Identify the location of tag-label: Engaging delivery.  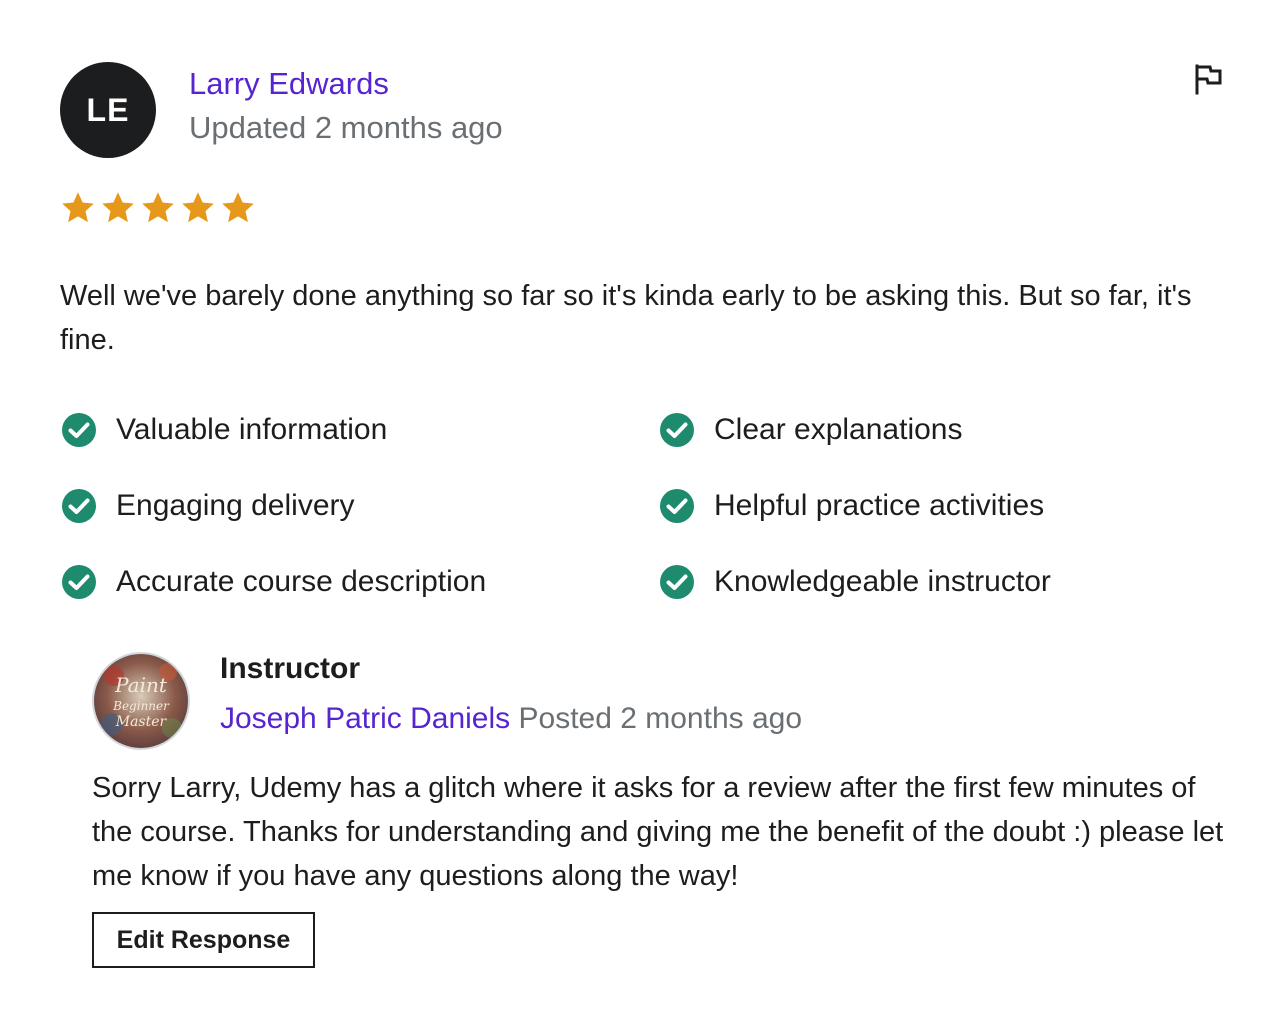
(235, 505).